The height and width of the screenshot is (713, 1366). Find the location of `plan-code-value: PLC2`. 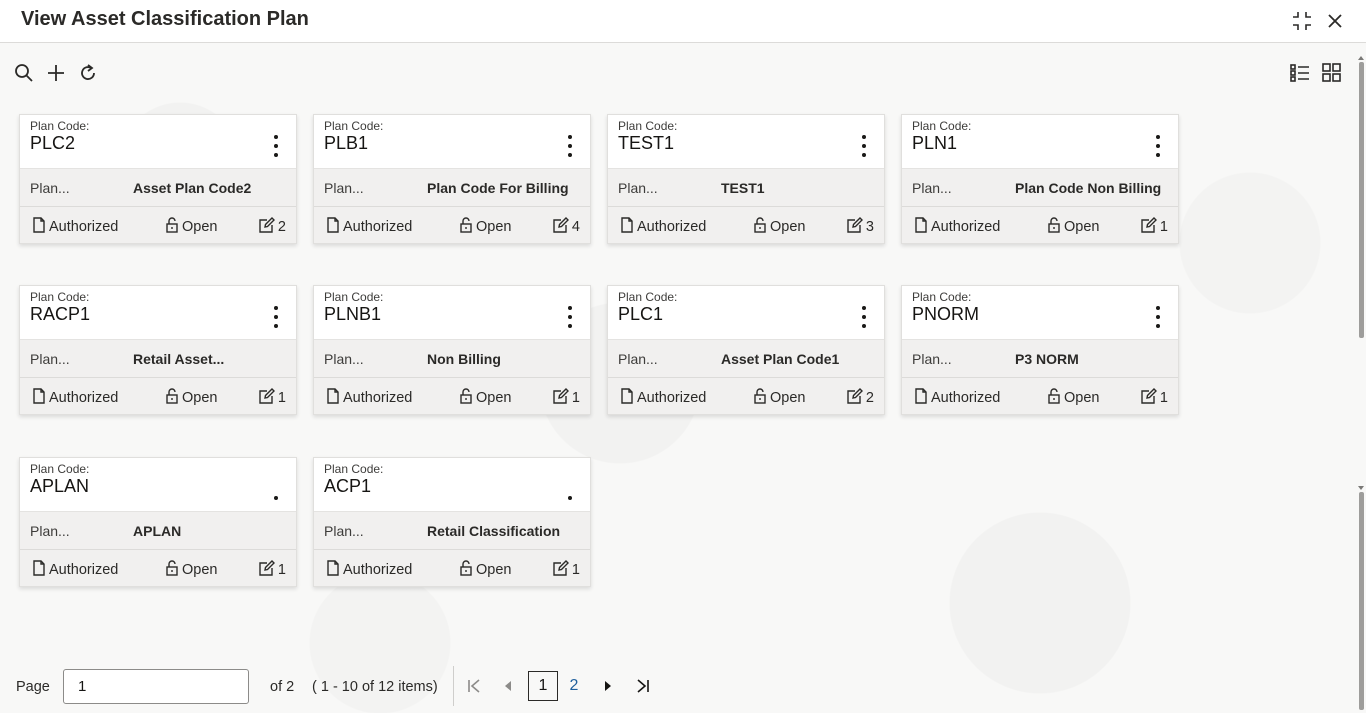

plan-code-value: PLC2 is located at coordinates (53, 143).